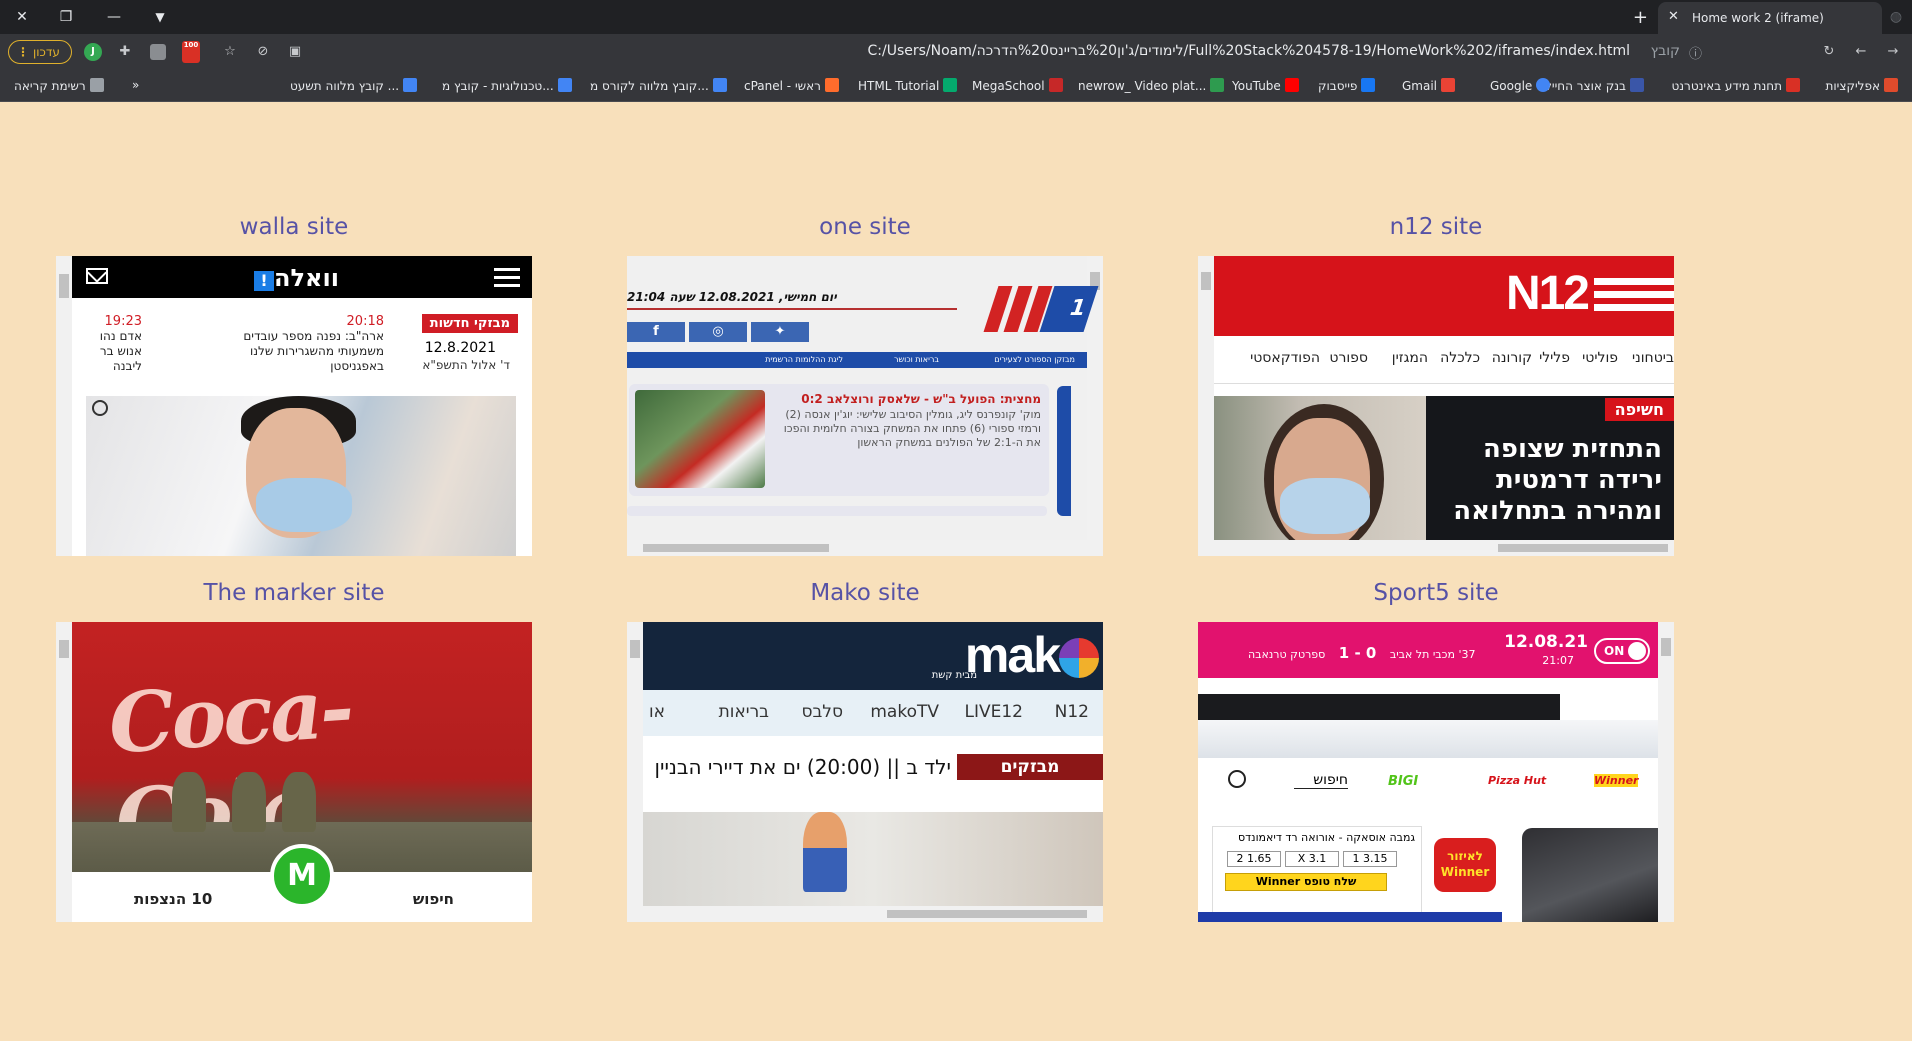 This screenshot has width=1912, height=1041. Describe the element at coordinates (1032, 655) in the screenshot. I see `mako-logo: mak` at that location.